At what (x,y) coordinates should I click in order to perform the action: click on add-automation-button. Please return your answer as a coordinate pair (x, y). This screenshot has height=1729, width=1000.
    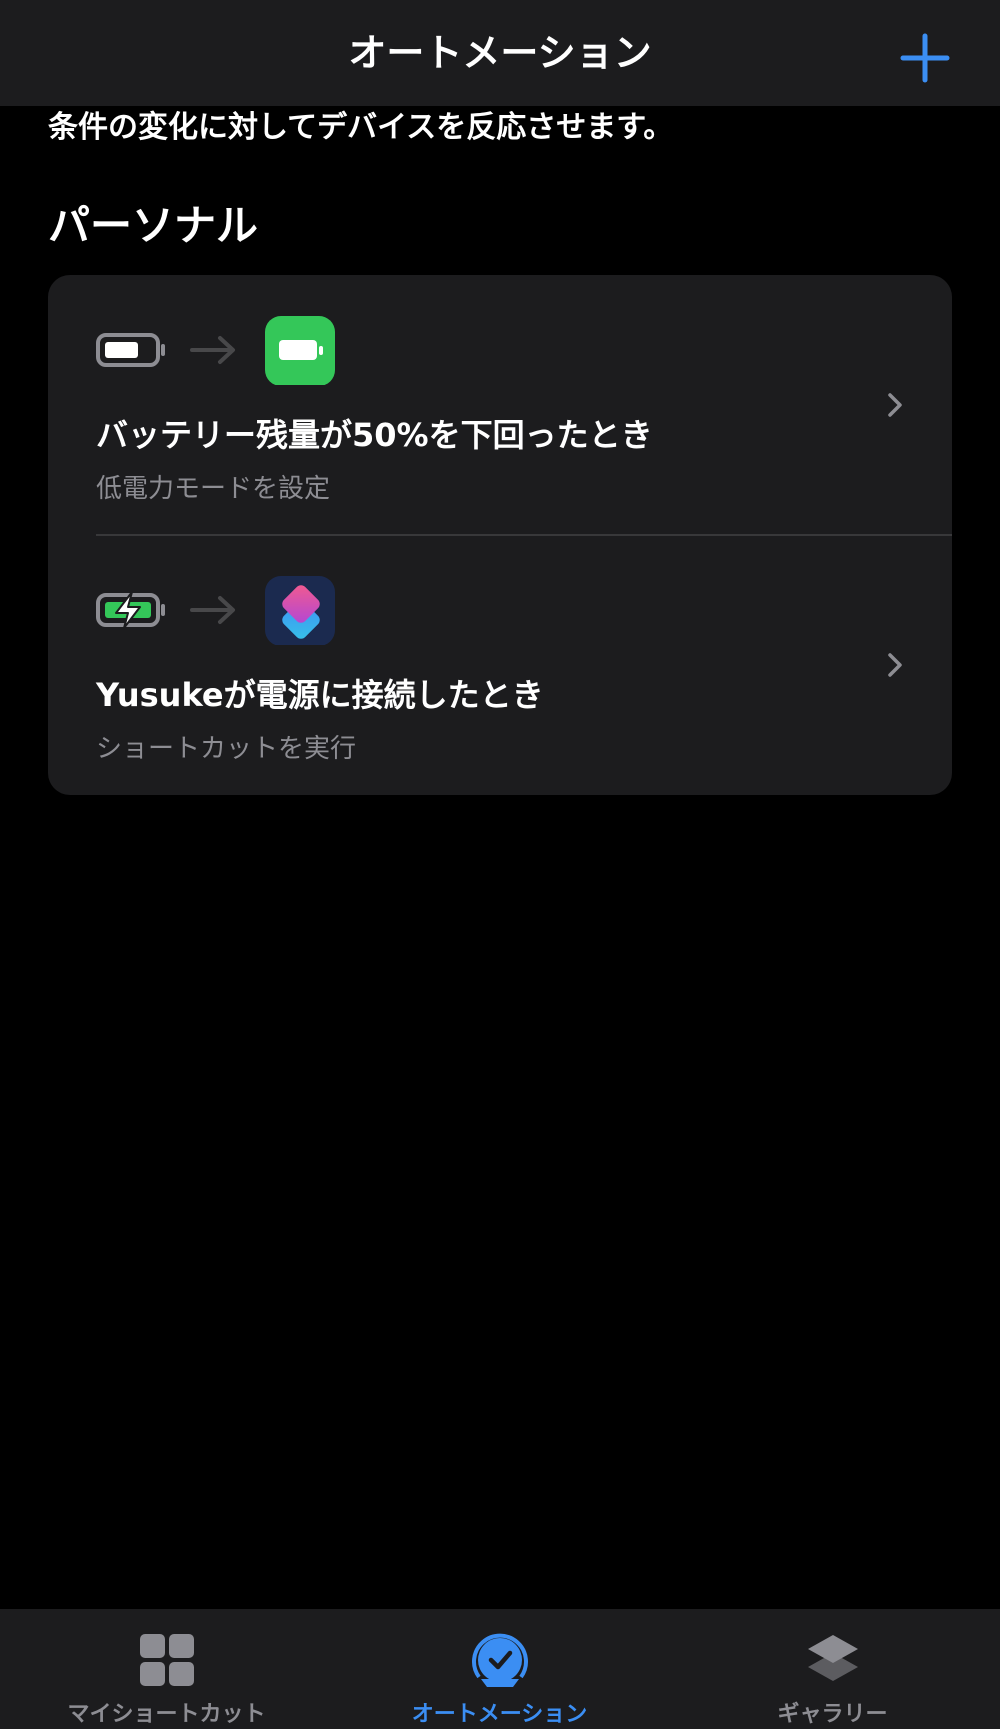
    Looking at the image, I should click on (925, 58).